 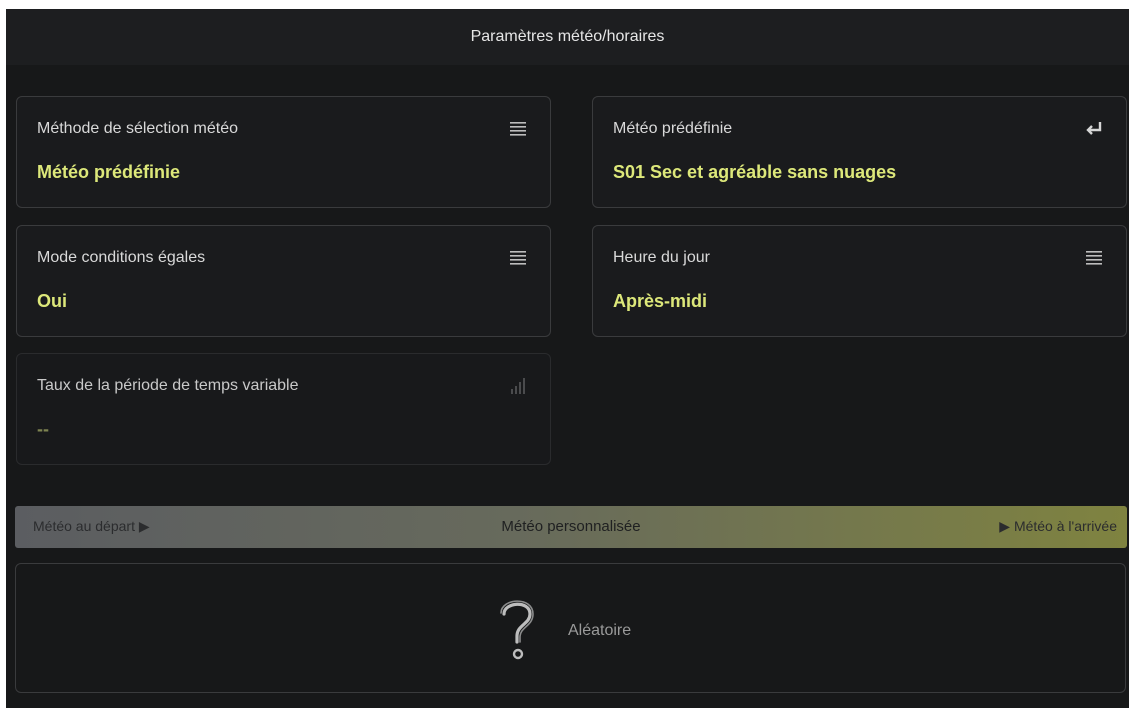 What do you see at coordinates (859, 281) in the screenshot?
I see `time-of-day-card: Heure du jour Après-midi` at bounding box center [859, 281].